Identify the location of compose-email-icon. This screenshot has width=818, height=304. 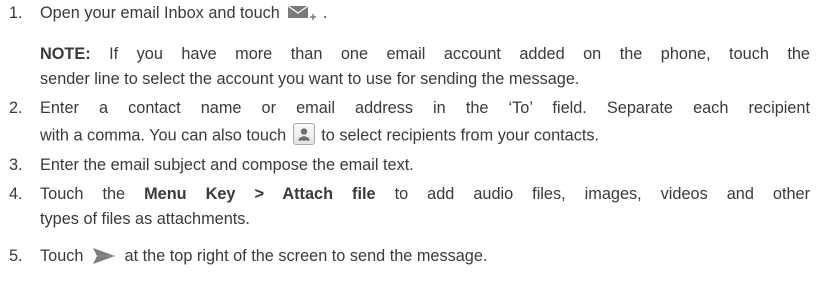
(301, 12).